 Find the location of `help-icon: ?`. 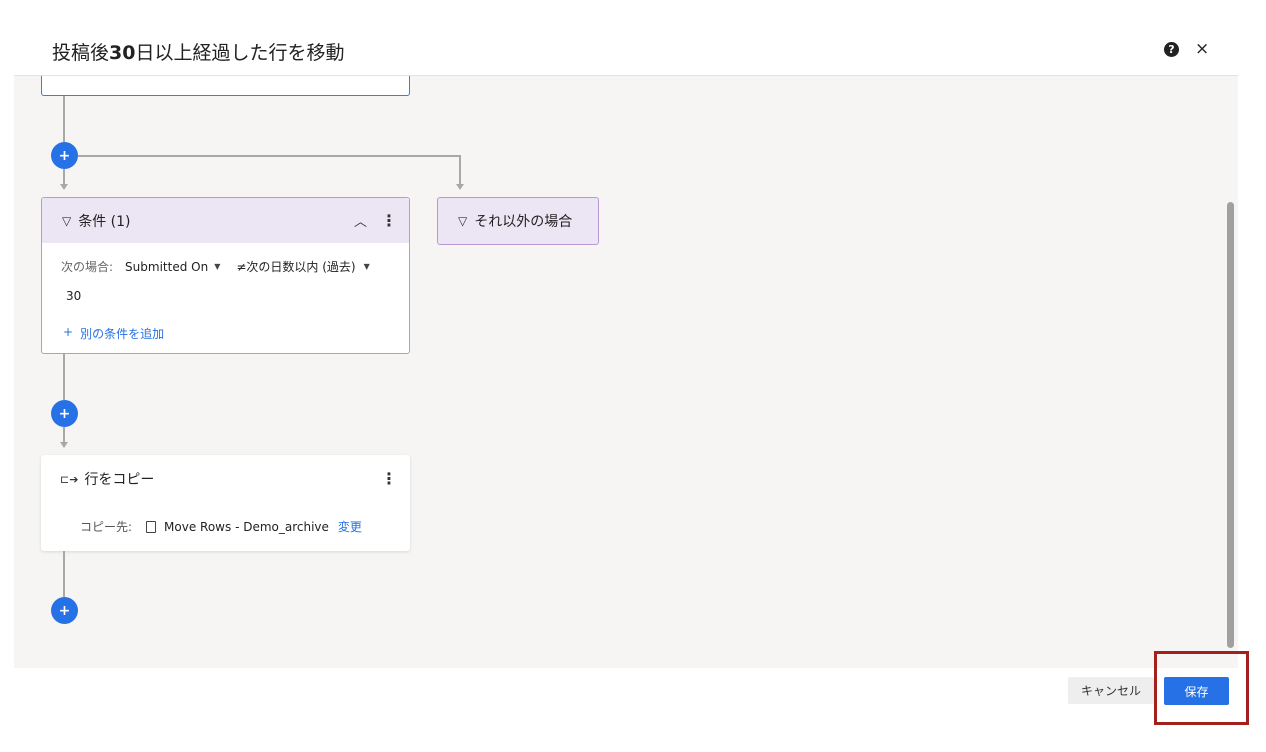

help-icon: ? is located at coordinates (1171, 49).